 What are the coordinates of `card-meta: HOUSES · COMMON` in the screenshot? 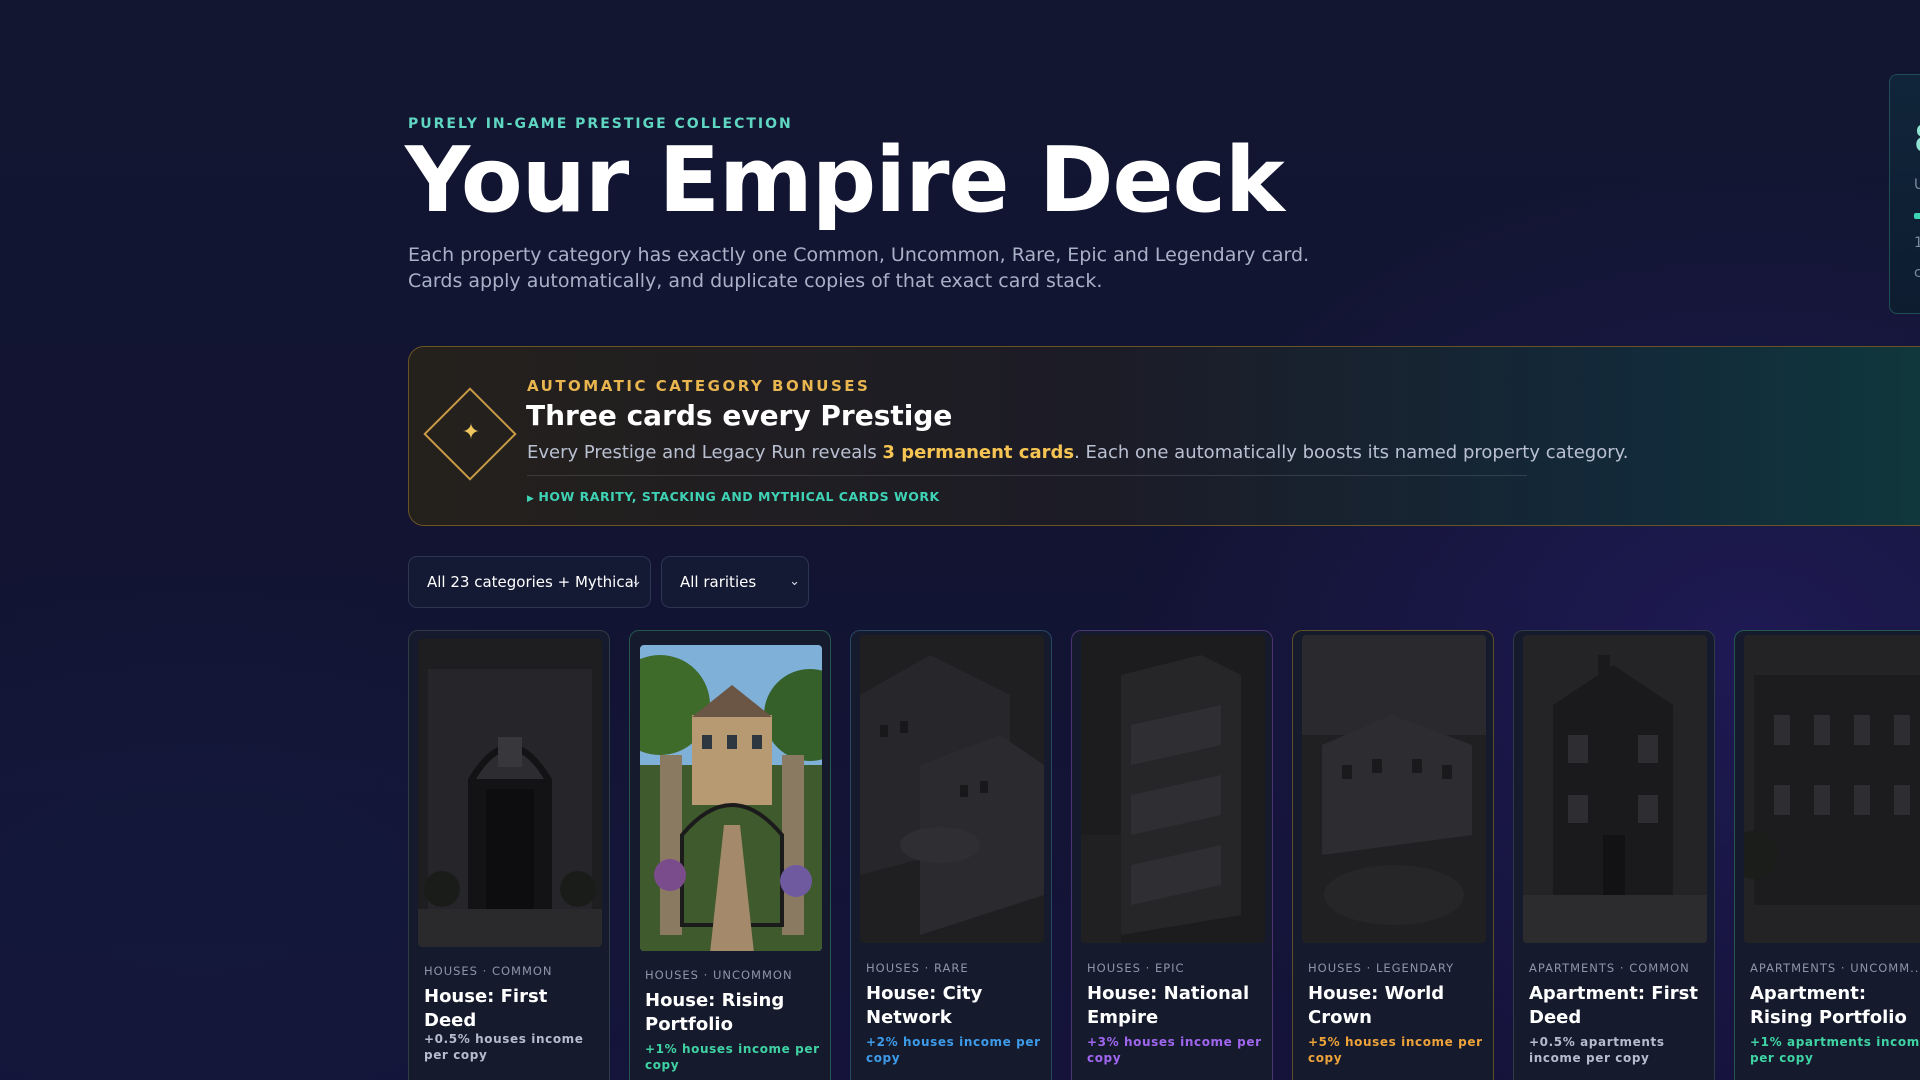 It's located at (488, 971).